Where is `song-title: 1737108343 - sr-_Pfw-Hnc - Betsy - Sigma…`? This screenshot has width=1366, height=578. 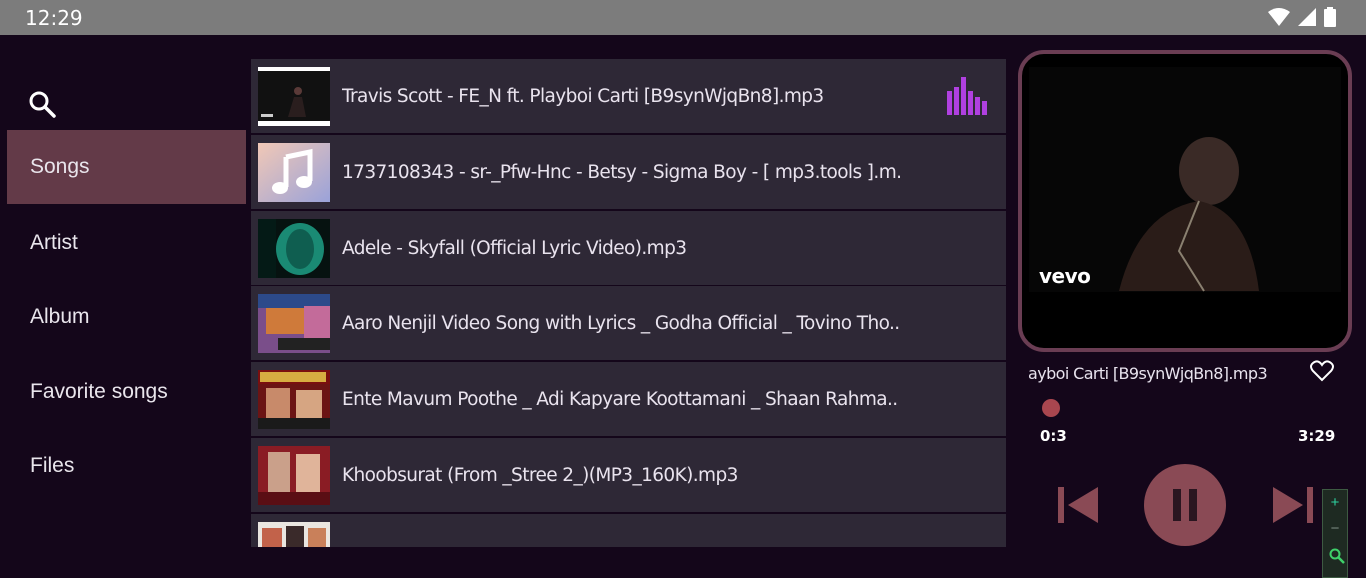
song-title: 1737108343 - sr-_Pfw-Hnc - Betsy - Sigma… is located at coordinates (622, 172).